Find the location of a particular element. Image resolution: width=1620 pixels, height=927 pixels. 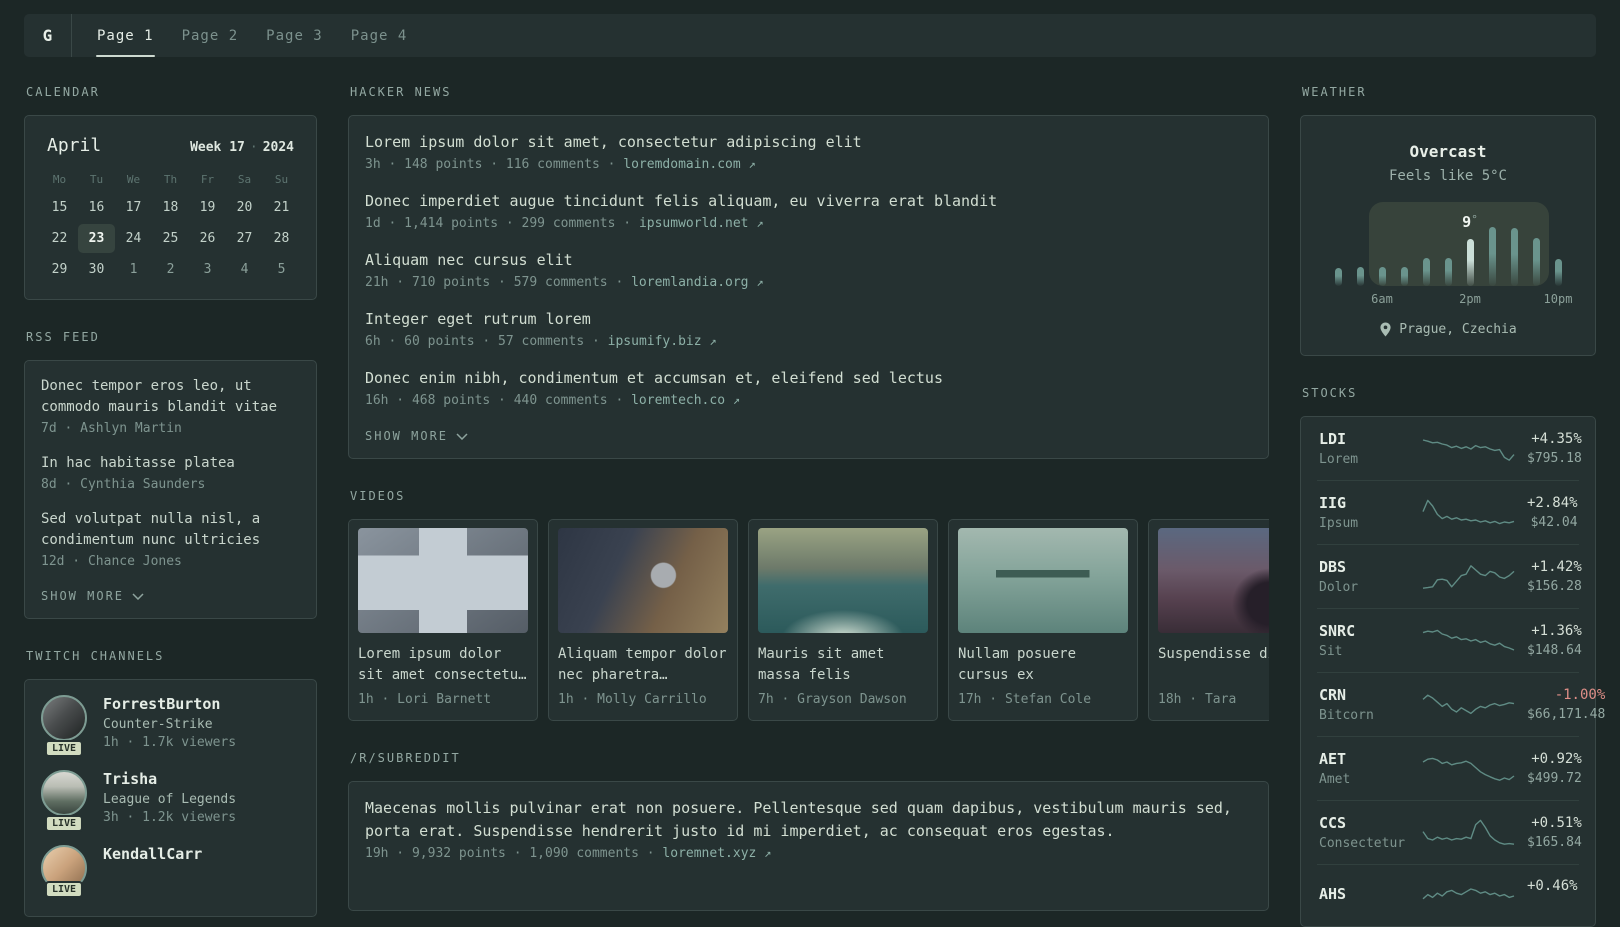

calendar-day: 20 is located at coordinates (244, 207).